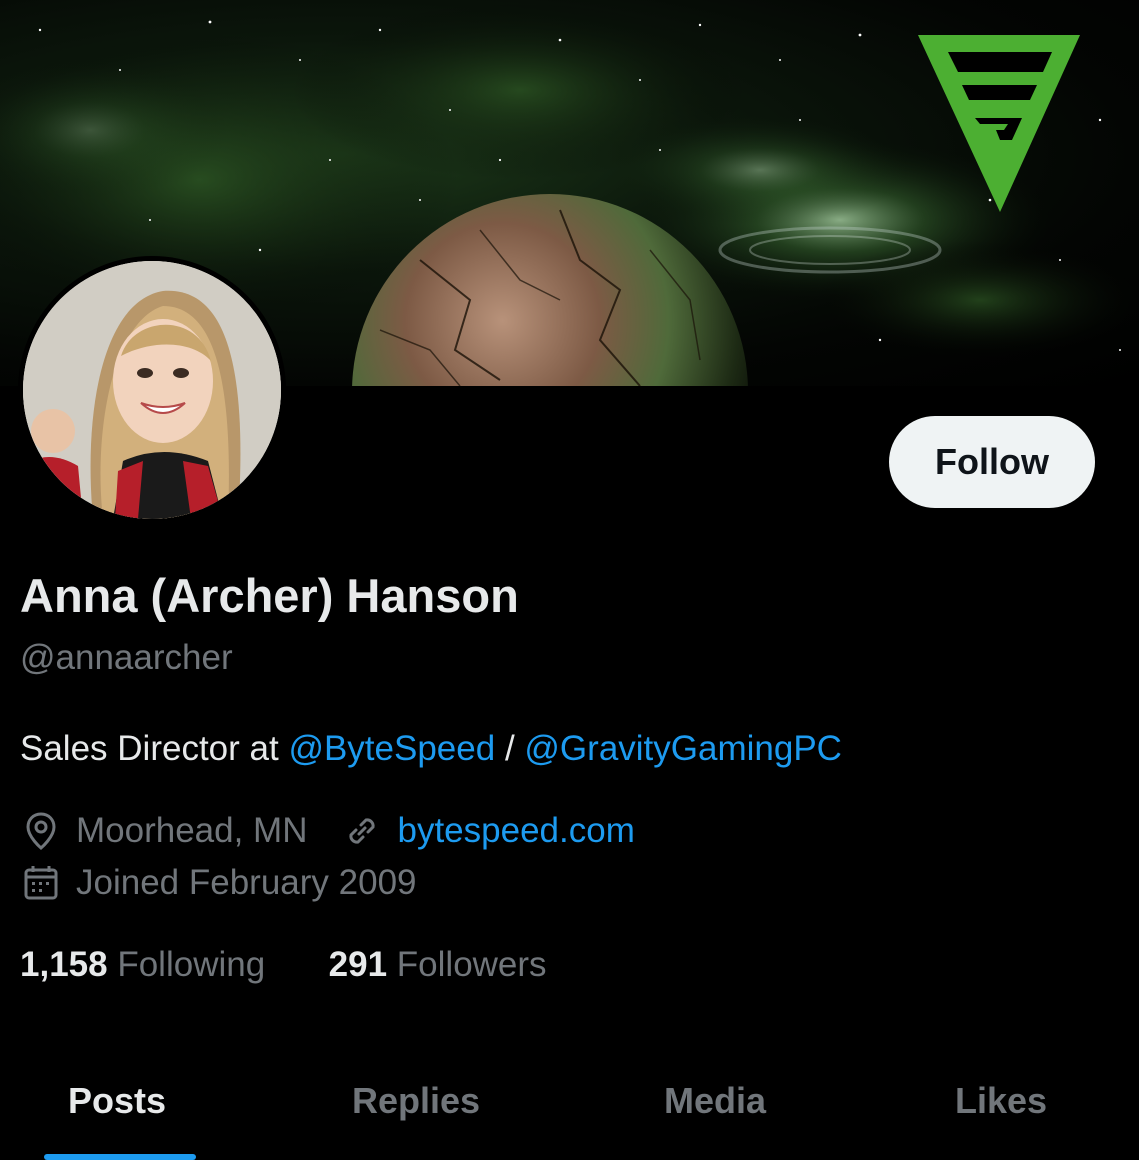 The height and width of the screenshot is (1160, 1139). Describe the element at coordinates (515, 831) in the screenshot. I see `website-link: bytespeed.com` at that location.